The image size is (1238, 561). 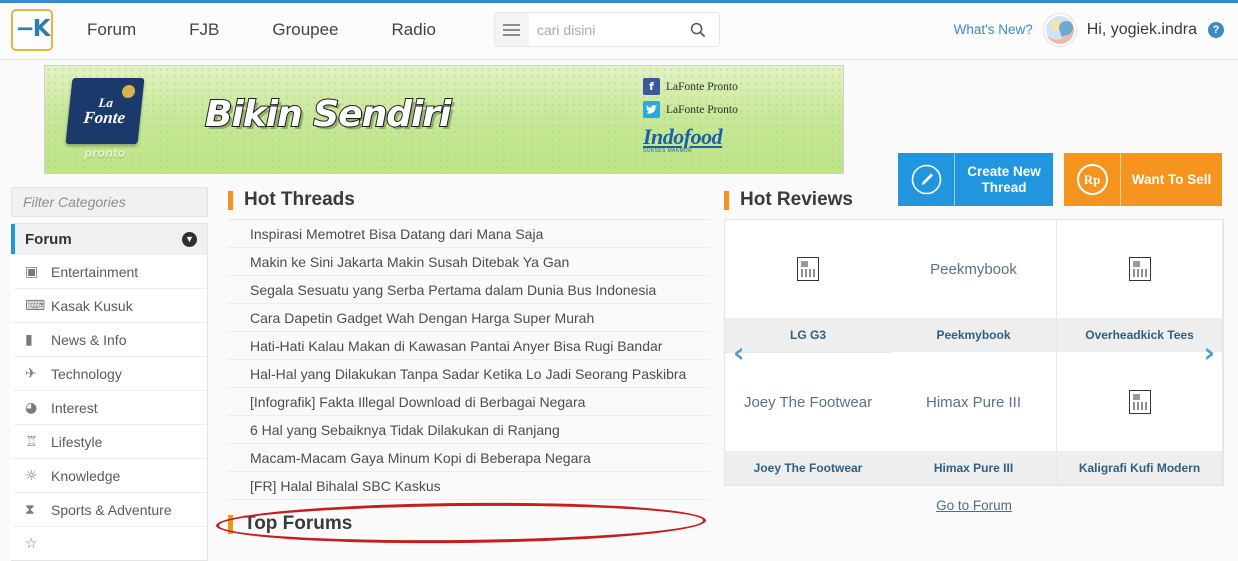 I want to click on twitter-icon, so click(x=651, y=109).